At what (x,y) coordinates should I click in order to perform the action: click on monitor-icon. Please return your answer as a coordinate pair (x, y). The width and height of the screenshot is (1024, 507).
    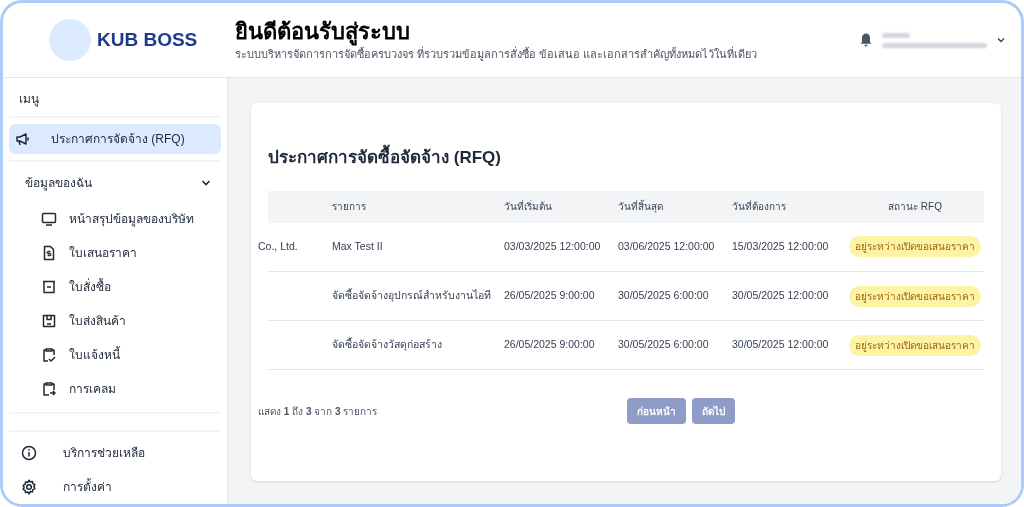
    Looking at the image, I should click on (49, 219).